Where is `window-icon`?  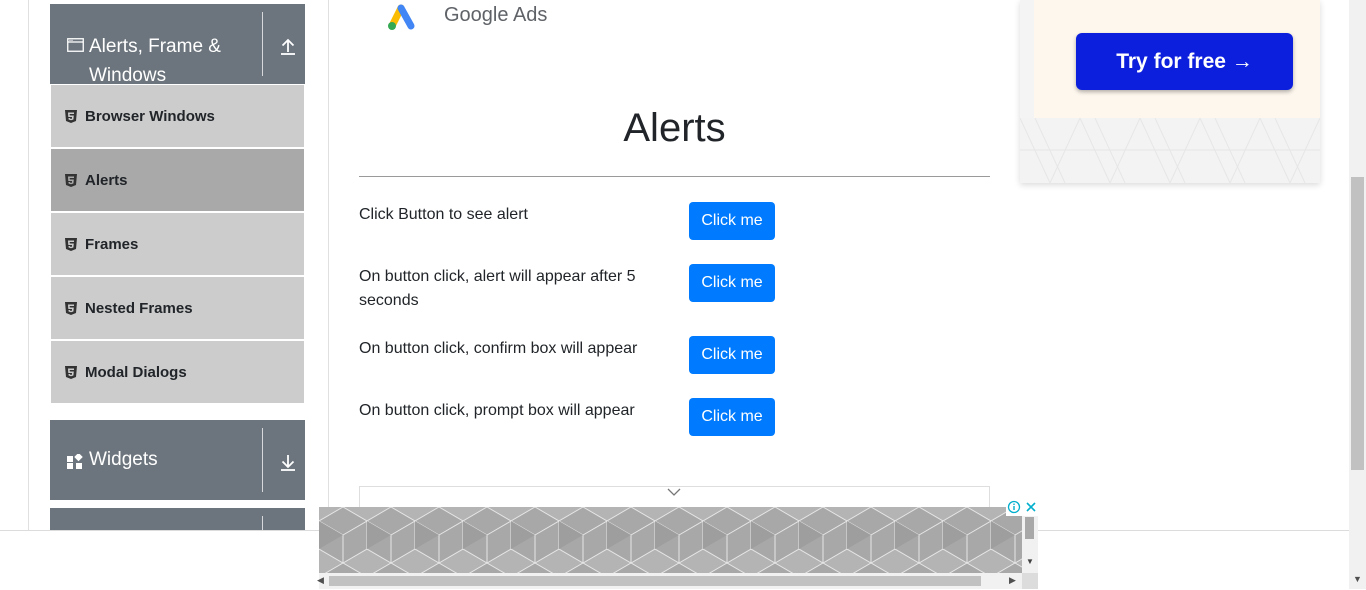
window-icon is located at coordinates (75, 45).